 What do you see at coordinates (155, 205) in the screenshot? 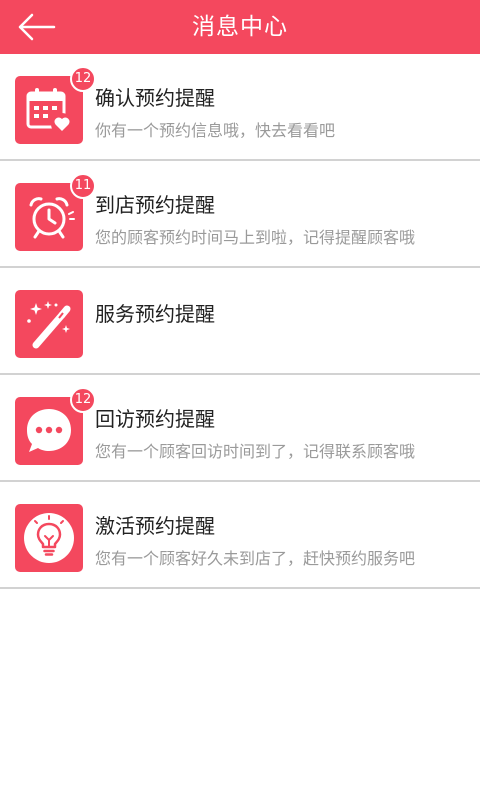
I see `item-title: 到店预约提醒` at bounding box center [155, 205].